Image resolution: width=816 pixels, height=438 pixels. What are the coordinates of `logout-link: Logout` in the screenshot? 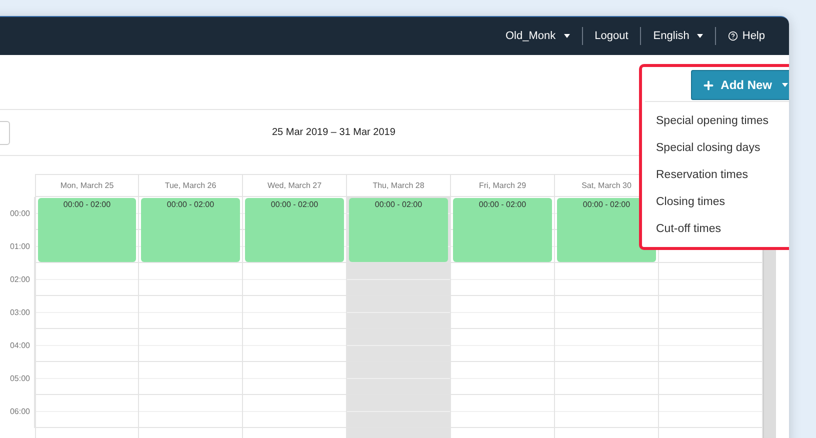 It's located at (611, 36).